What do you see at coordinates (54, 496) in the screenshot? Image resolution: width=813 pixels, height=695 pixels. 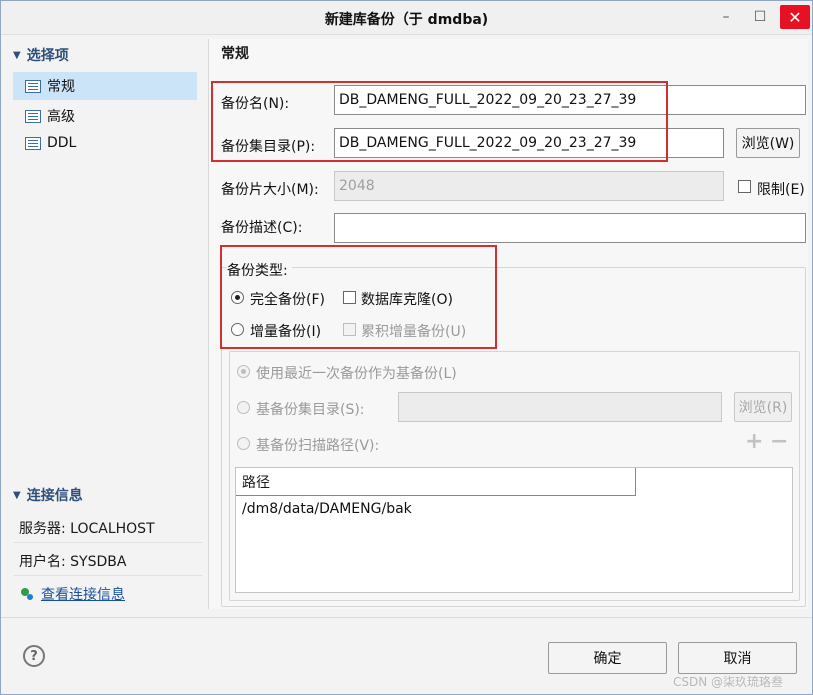 I see `connection-header-label: 连接信息` at bounding box center [54, 496].